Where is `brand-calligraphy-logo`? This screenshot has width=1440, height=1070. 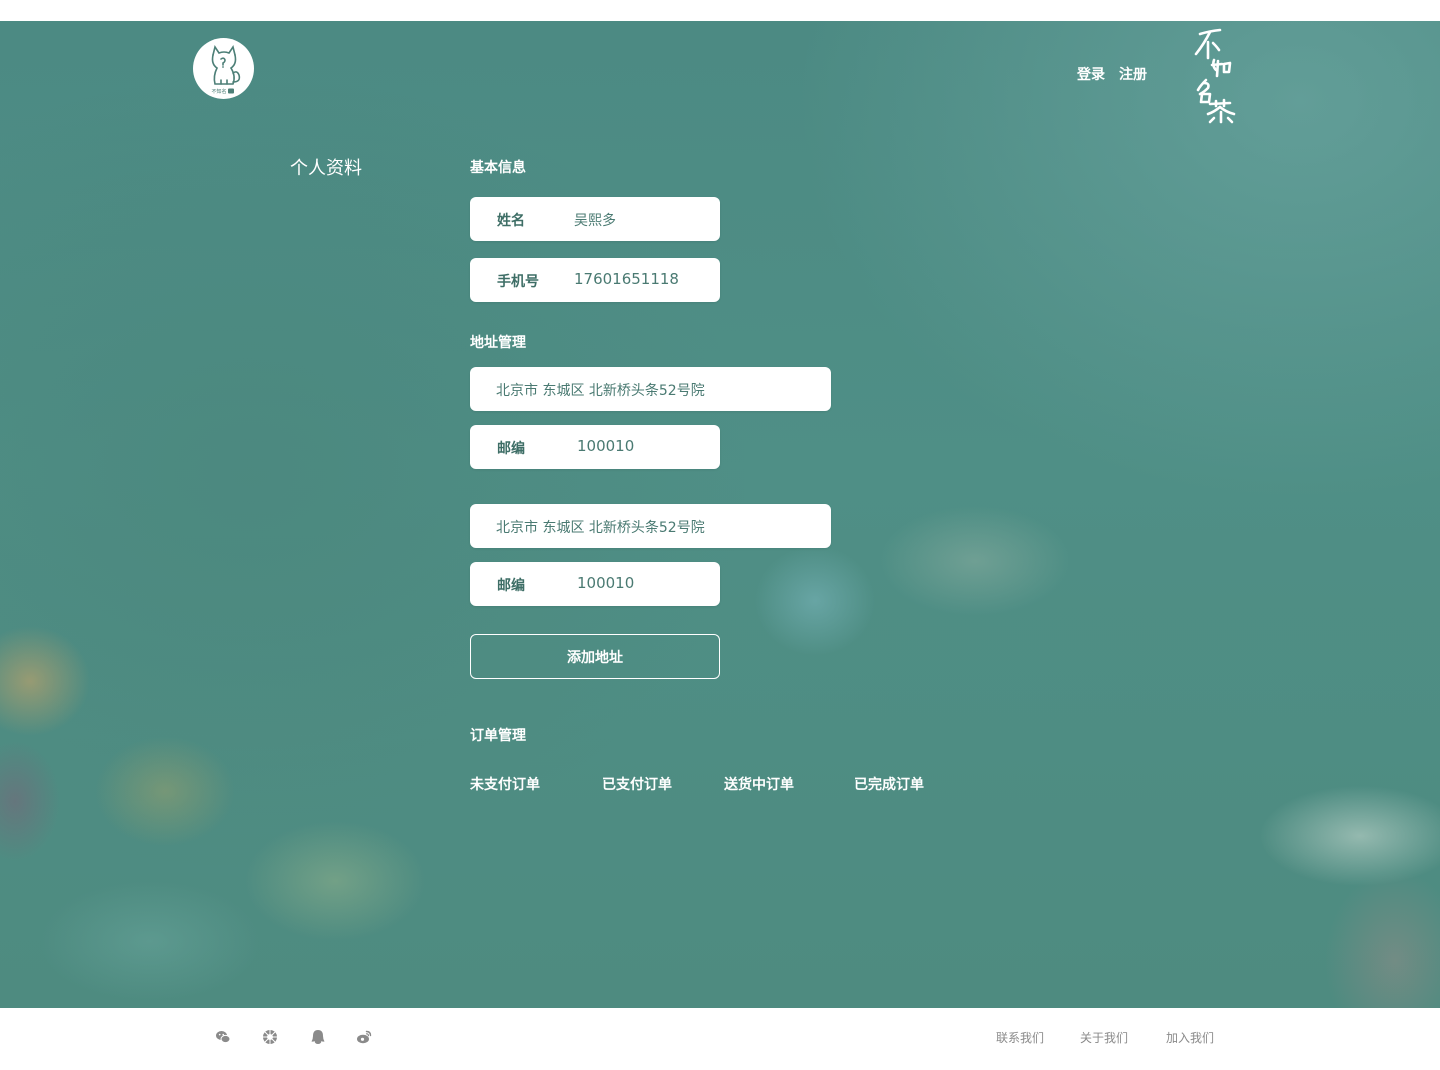
brand-calligraphy-logo is located at coordinates (1215, 76).